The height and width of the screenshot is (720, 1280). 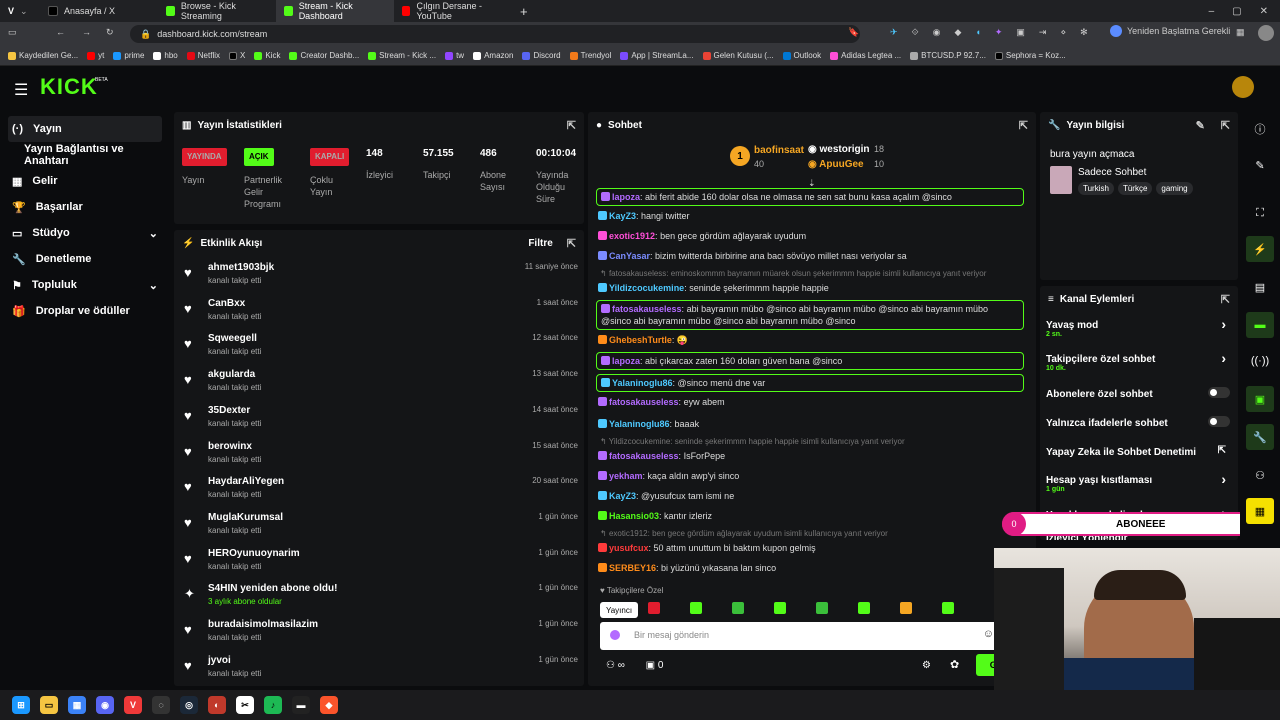 I want to click on extension-icon: ◉, so click(x=937, y=32).